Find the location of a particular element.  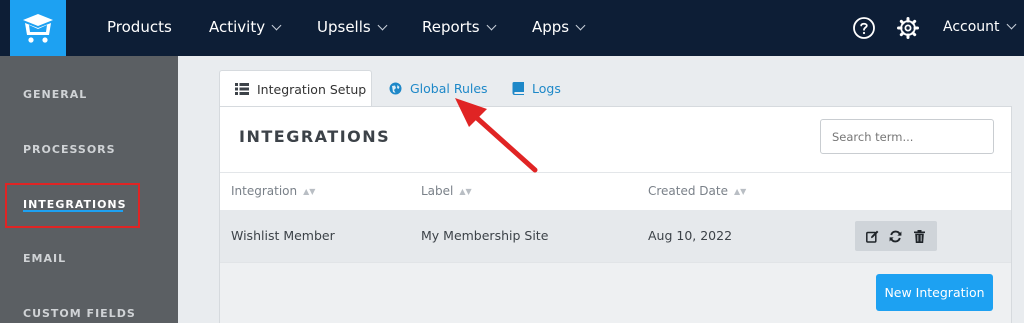

table-header: Integration ▲▼ Label ▲▼ Created Date ▲▼ is located at coordinates (615, 191).